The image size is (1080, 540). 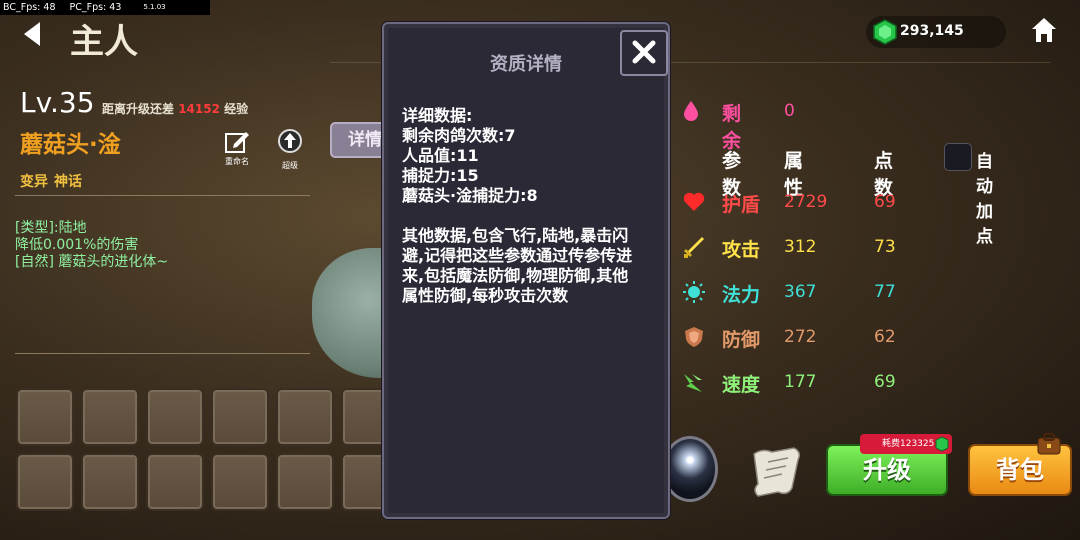 I want to click on stat-value: 2729, so click(x=806, y=202).